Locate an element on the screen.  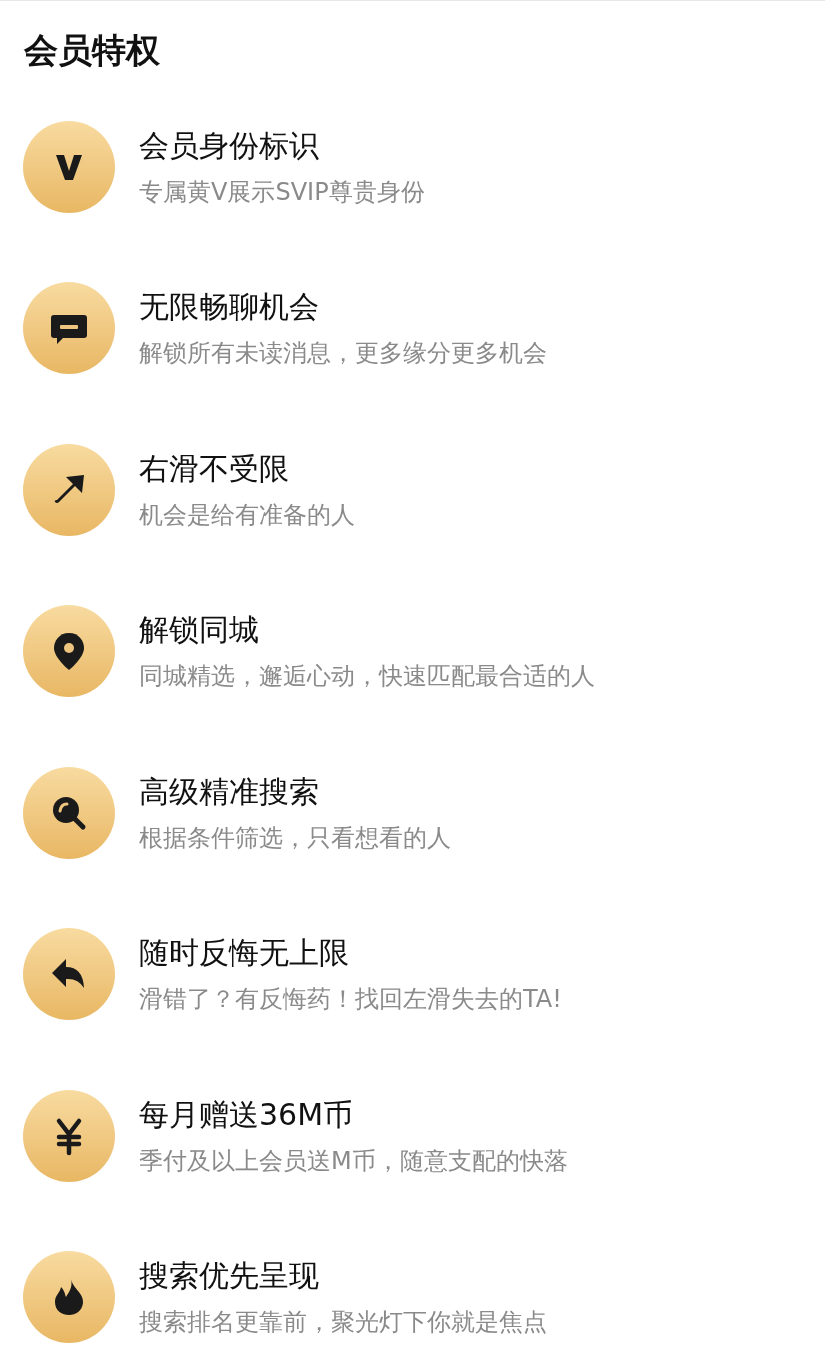
privilege-title: 随时反悔无上限 is located at coordinates (244, 953).